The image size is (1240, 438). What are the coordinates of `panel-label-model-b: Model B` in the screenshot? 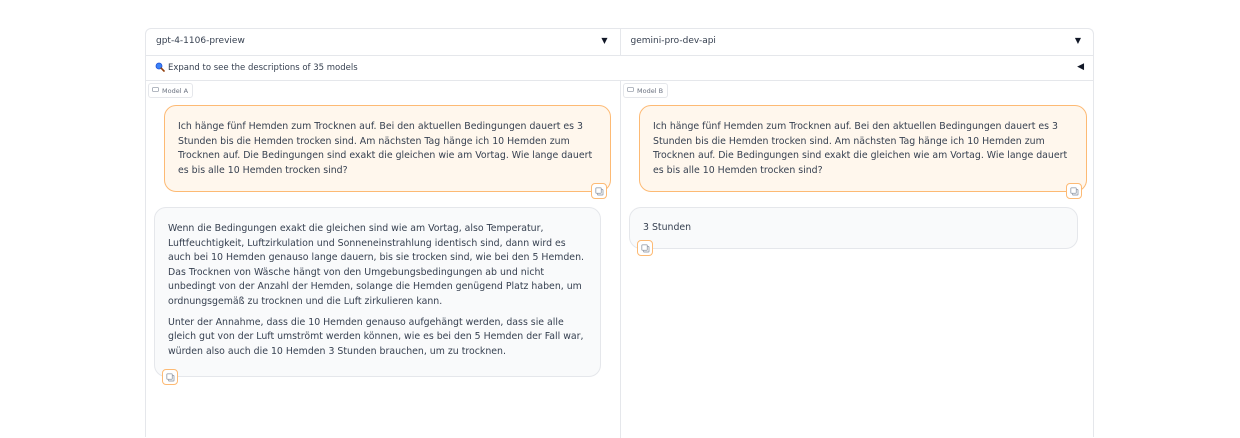 It's located at (646, 90).